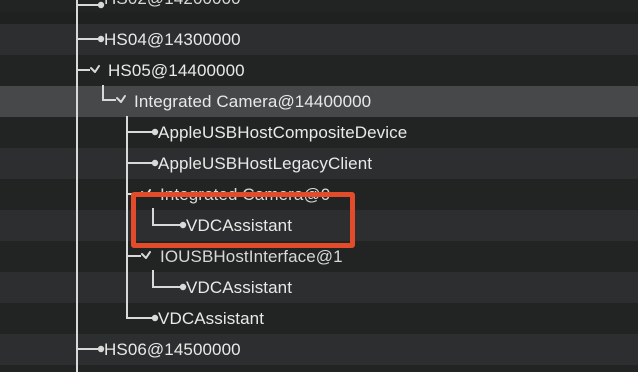 The width and height of the screenshot is (638, 377). What do you see at coordinates (172, 39) in the screenshot?
I see `tree-row-label: HS04@14300000` at bounding box center [172, 39].